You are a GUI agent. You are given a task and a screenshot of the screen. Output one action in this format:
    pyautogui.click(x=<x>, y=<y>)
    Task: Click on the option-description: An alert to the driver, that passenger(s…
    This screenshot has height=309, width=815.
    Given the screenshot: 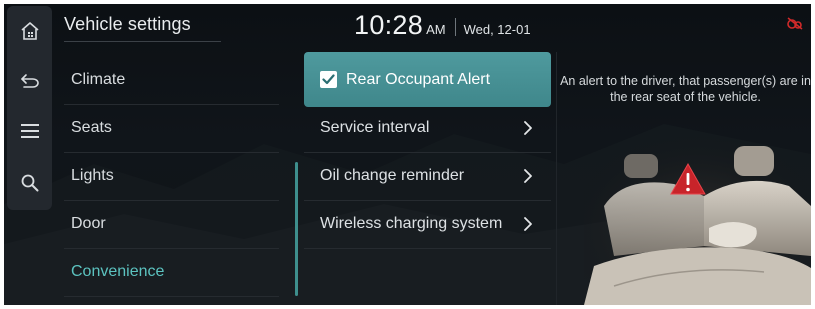 What is the action you would take?
    pyautogui.click(x=685, y=89)
    